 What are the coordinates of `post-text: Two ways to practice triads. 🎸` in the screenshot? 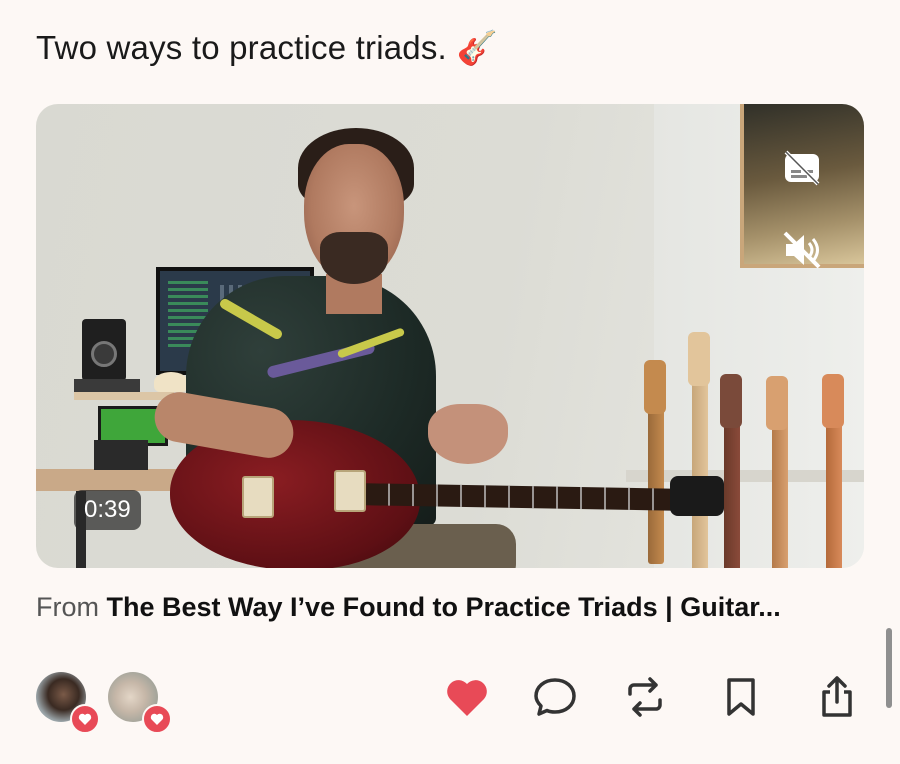 It's located at (267, 48).